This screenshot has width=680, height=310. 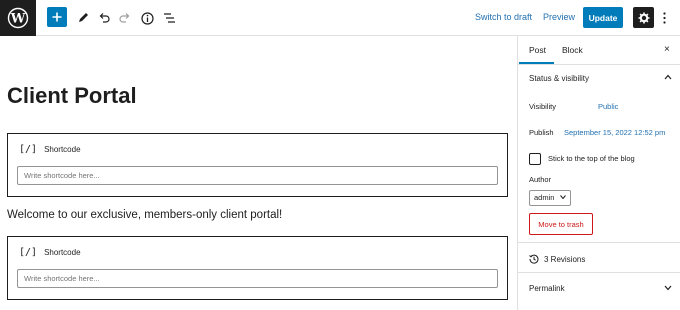 I want to click on pencil-icon, so click(x=83, y=17).